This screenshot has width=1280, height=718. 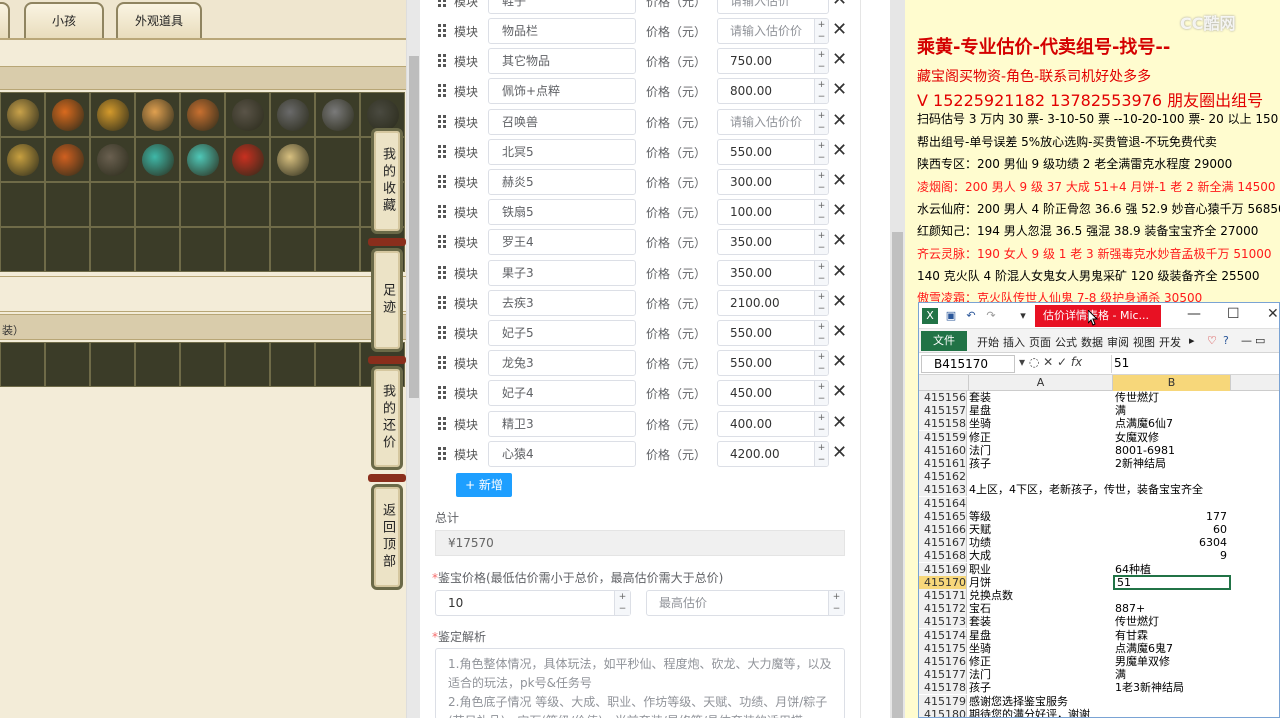 I want to click on tab-developer: 开发, so click(x=1170, y=342).